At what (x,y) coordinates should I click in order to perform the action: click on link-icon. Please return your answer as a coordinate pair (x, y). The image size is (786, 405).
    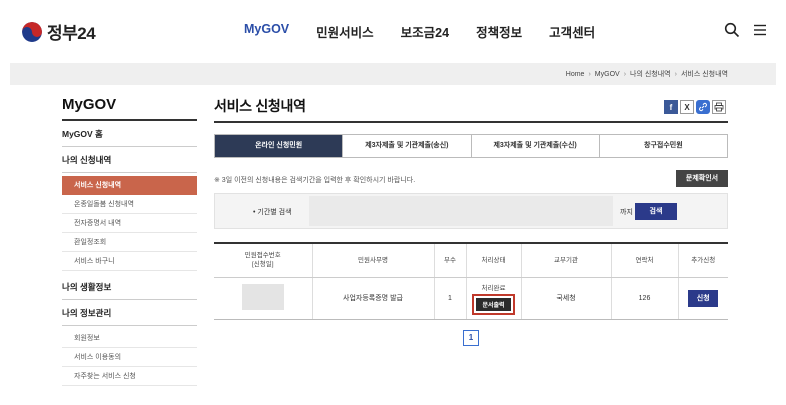
    Looking at the image, I should click on (703, 107).